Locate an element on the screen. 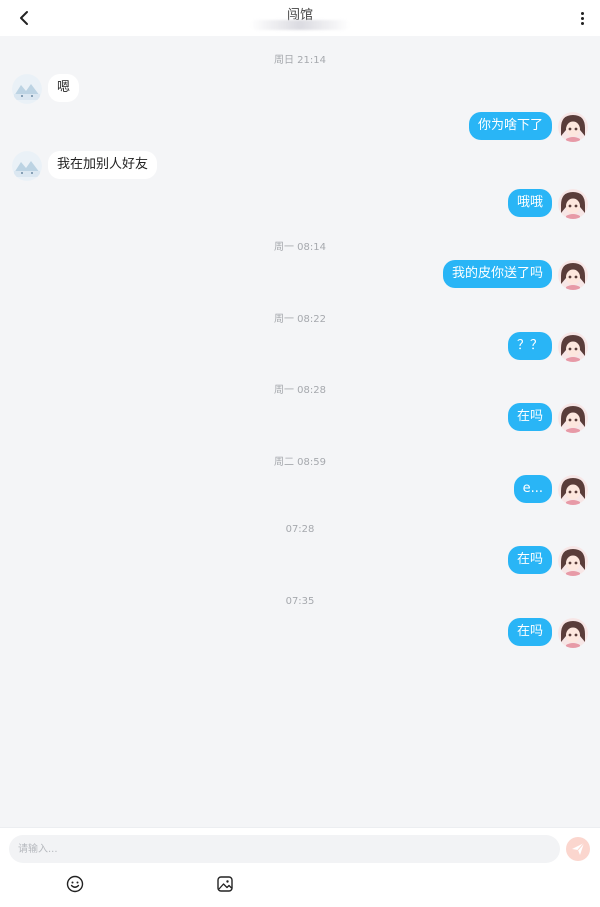 This screenshot has width=600, height=907. outgoing-message: 你为啥下了 is located at coordinates (510, 126).